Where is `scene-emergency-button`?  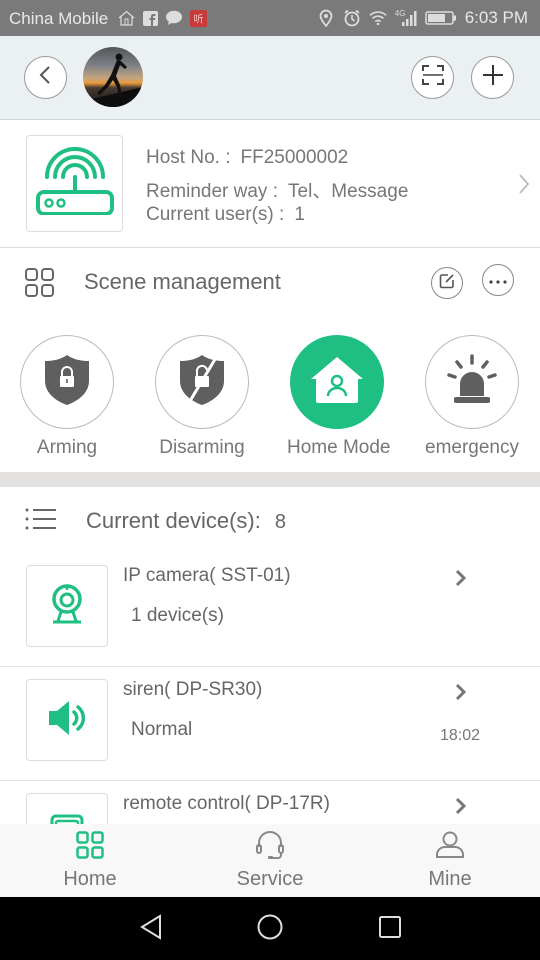 scene-emergency-button is located at coordinates (472, 382).